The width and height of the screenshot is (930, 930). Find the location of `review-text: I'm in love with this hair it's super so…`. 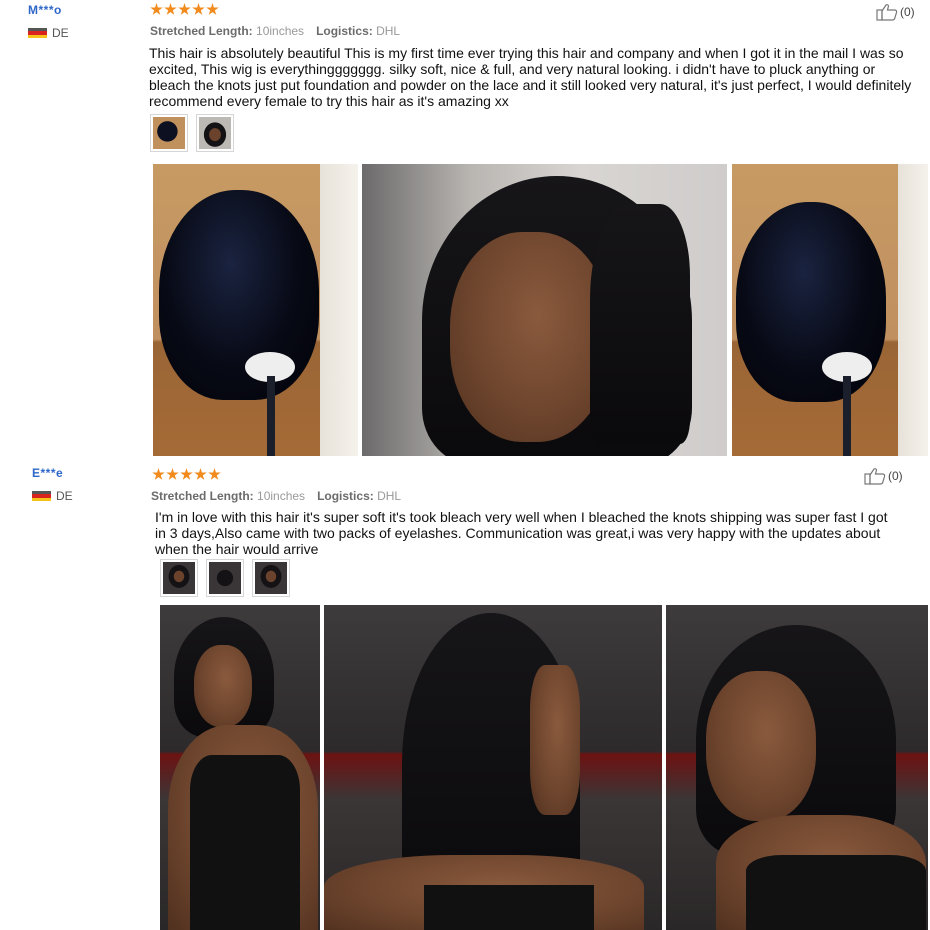

review-text: I'm in love with this hair it's super so… is located at coordinates (521, 533).